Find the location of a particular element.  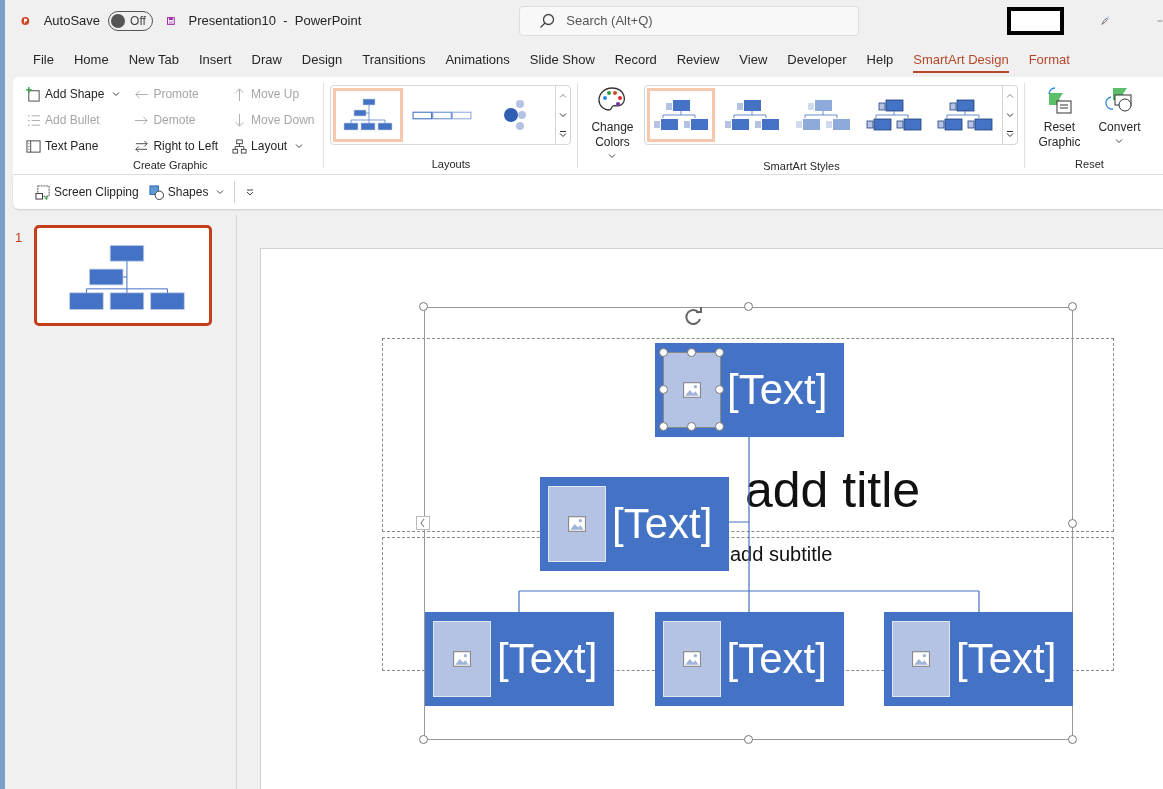

autosave-label: AutoSave is located at coordinates (72, 20).